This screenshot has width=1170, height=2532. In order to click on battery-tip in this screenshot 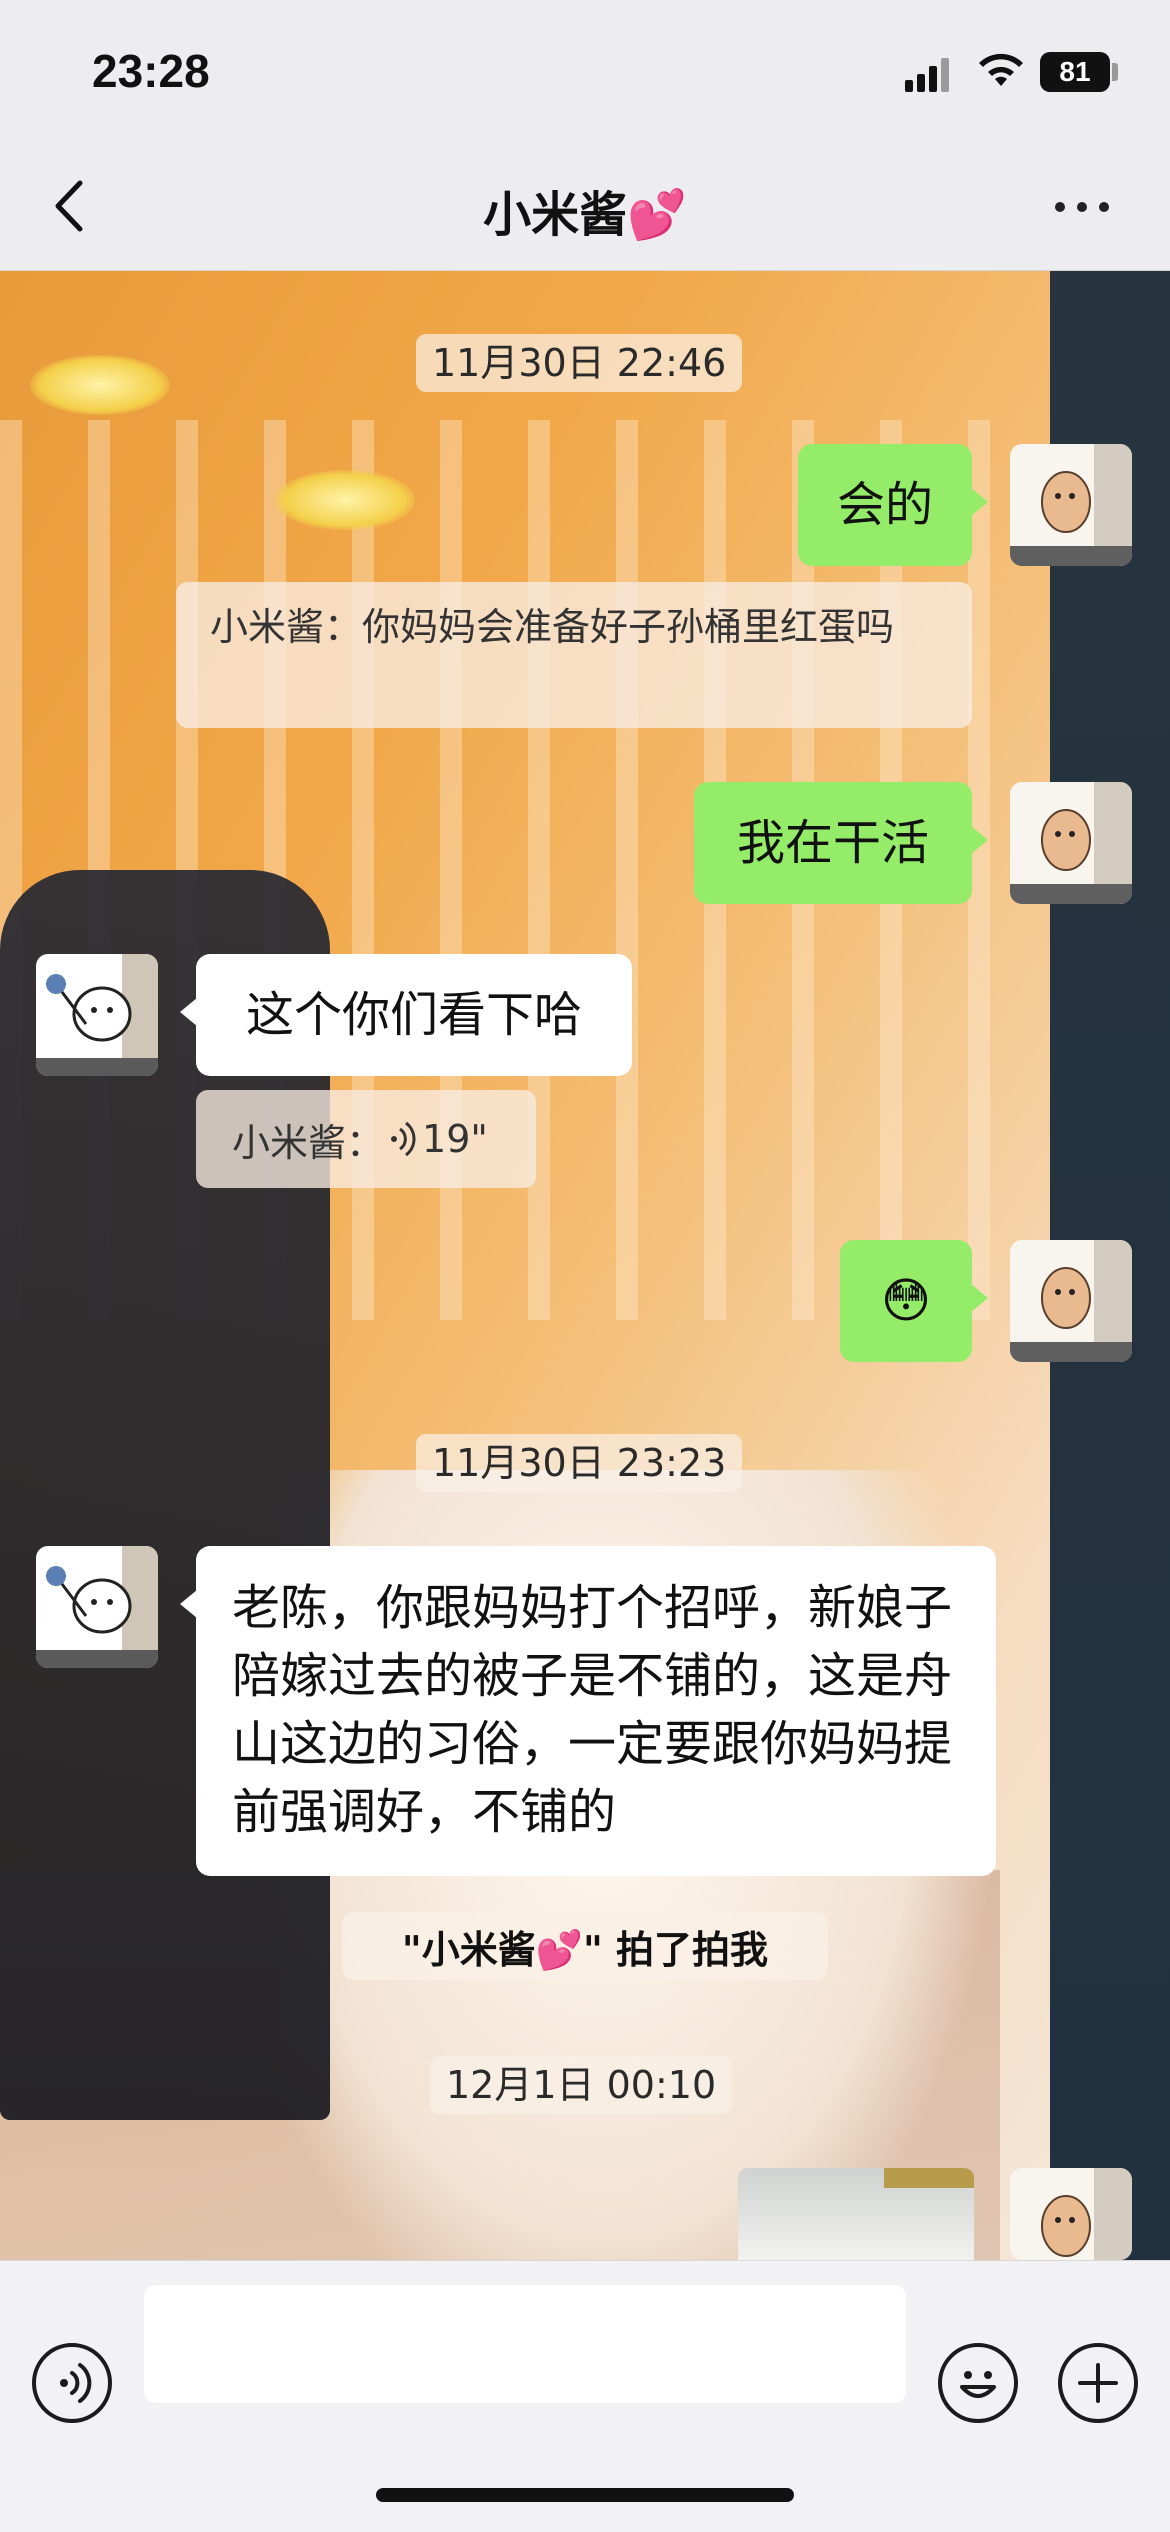, I will do `click(1115, 72)`.